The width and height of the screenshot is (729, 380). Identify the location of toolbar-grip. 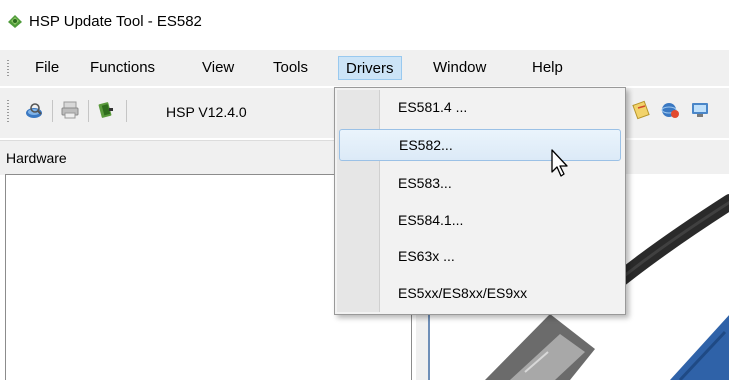
(8, 111).